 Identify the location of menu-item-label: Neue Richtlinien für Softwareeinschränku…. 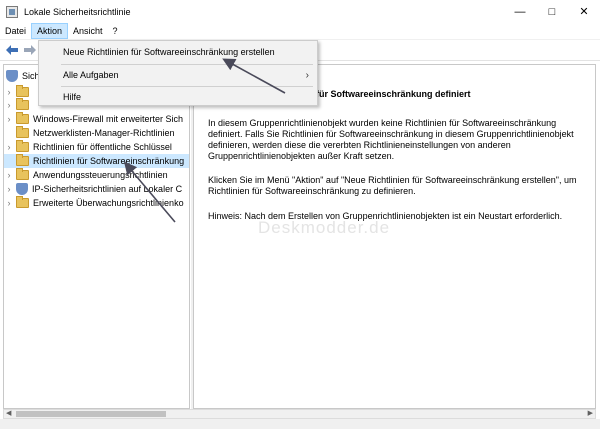
(169, 52).